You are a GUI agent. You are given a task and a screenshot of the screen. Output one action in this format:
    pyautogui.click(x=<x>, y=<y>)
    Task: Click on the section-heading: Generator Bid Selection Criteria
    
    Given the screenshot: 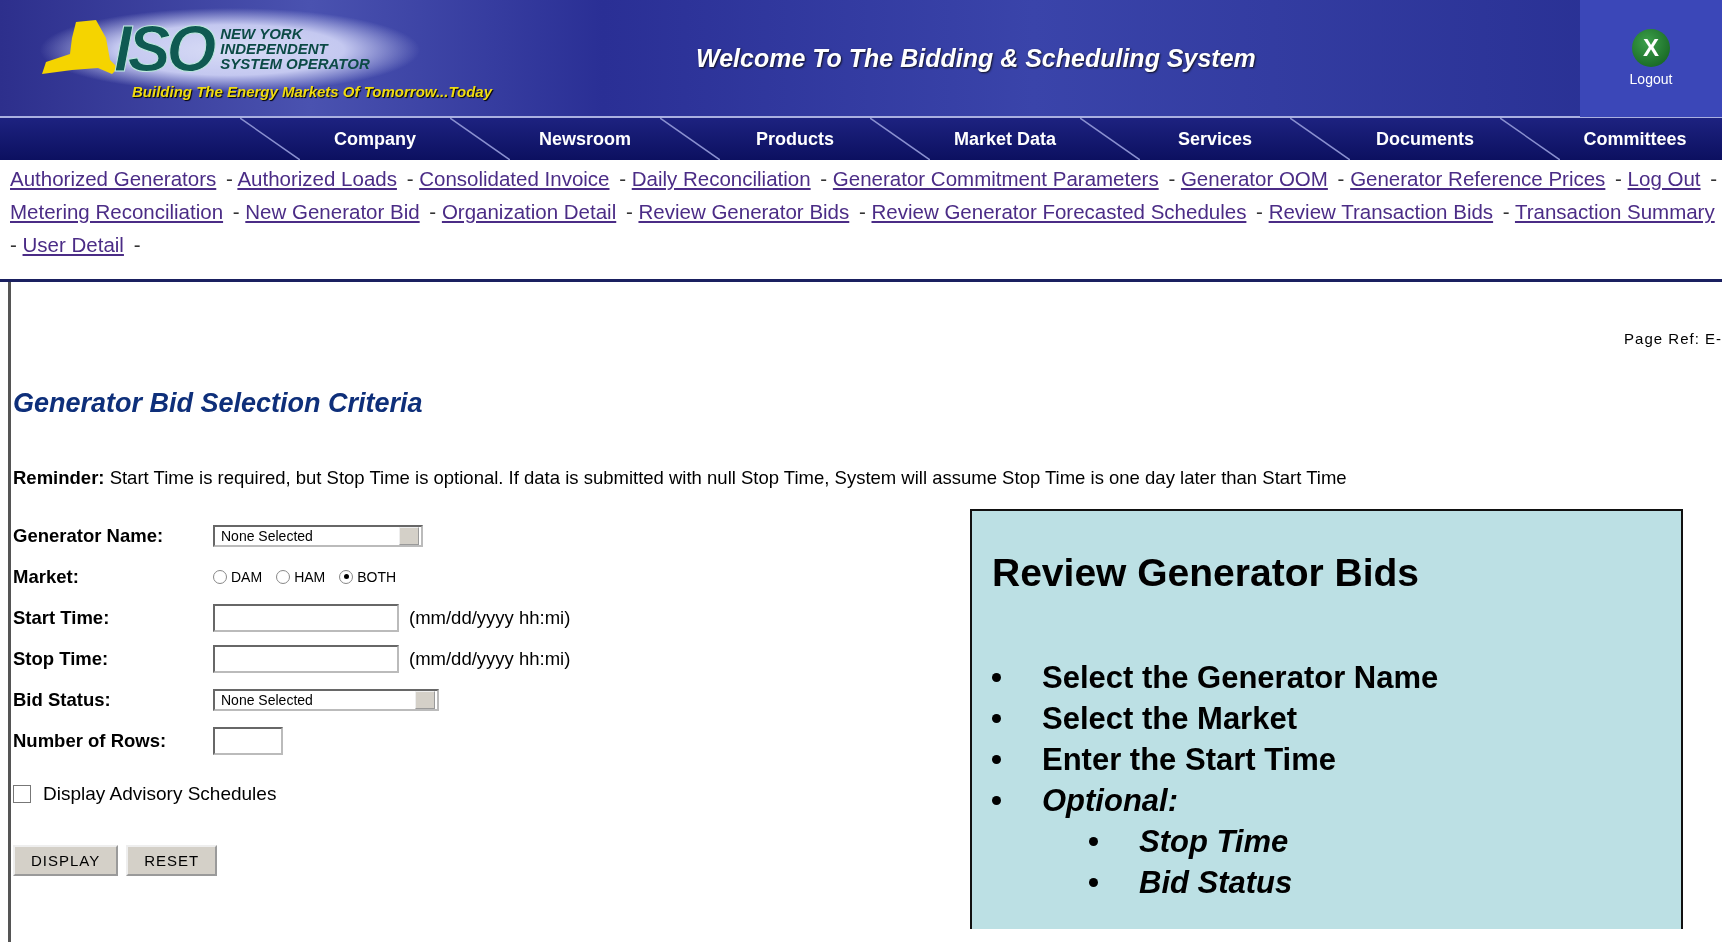 What is the action you would take?
    pyautogui.click(x=218, y=403)
    